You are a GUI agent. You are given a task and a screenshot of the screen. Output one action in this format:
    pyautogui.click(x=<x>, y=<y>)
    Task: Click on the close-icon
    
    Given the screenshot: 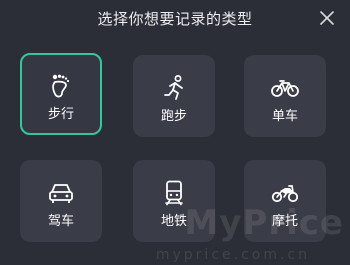 What is the action you would take?
    pyautogui.click(x=327, y=18)
    